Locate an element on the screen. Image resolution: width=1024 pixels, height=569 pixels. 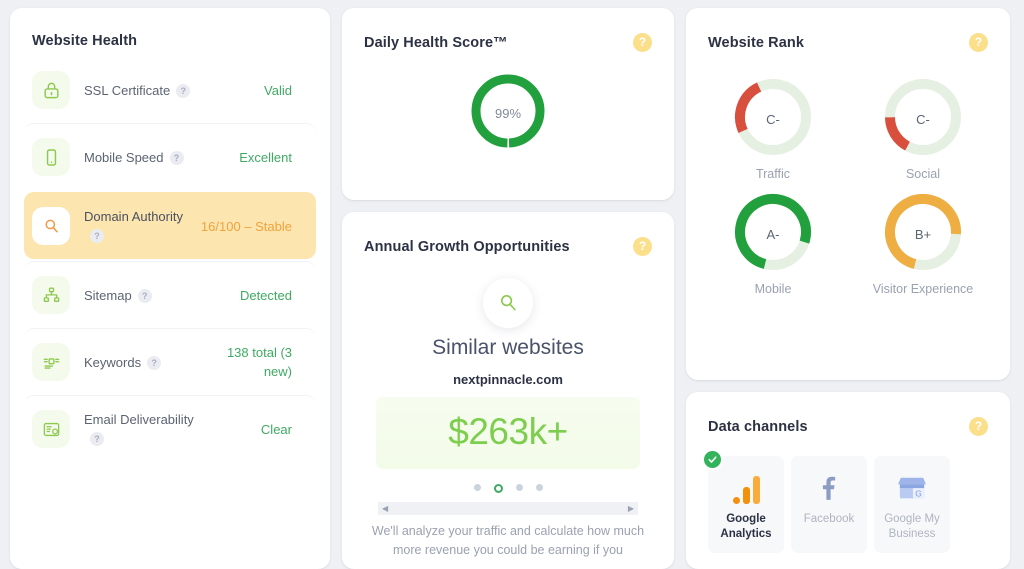
channel-facebook: Facebook is located at coordinates (829, 504).